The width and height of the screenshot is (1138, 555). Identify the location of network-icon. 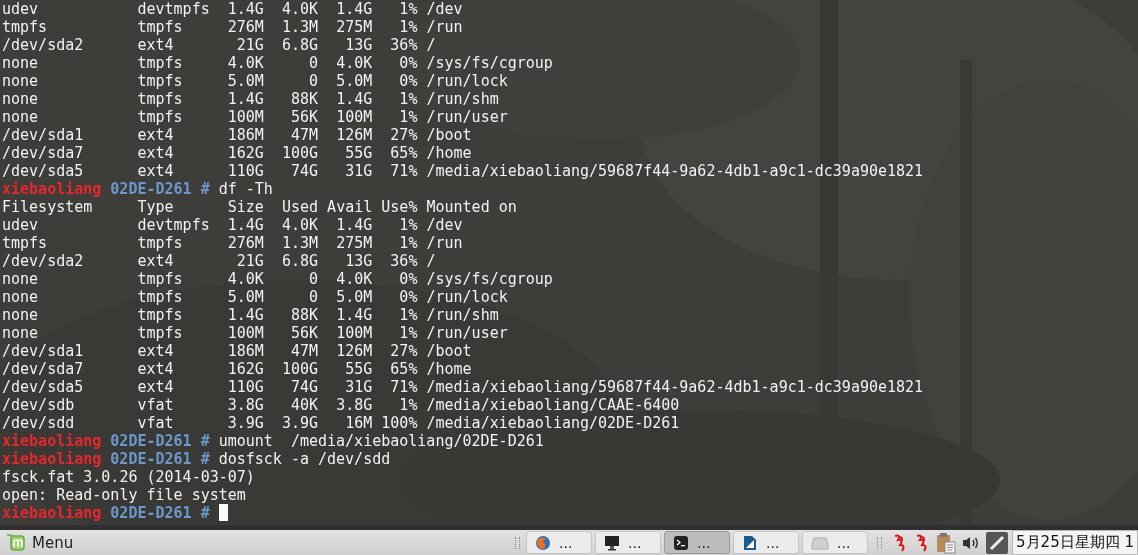
(997, 542).